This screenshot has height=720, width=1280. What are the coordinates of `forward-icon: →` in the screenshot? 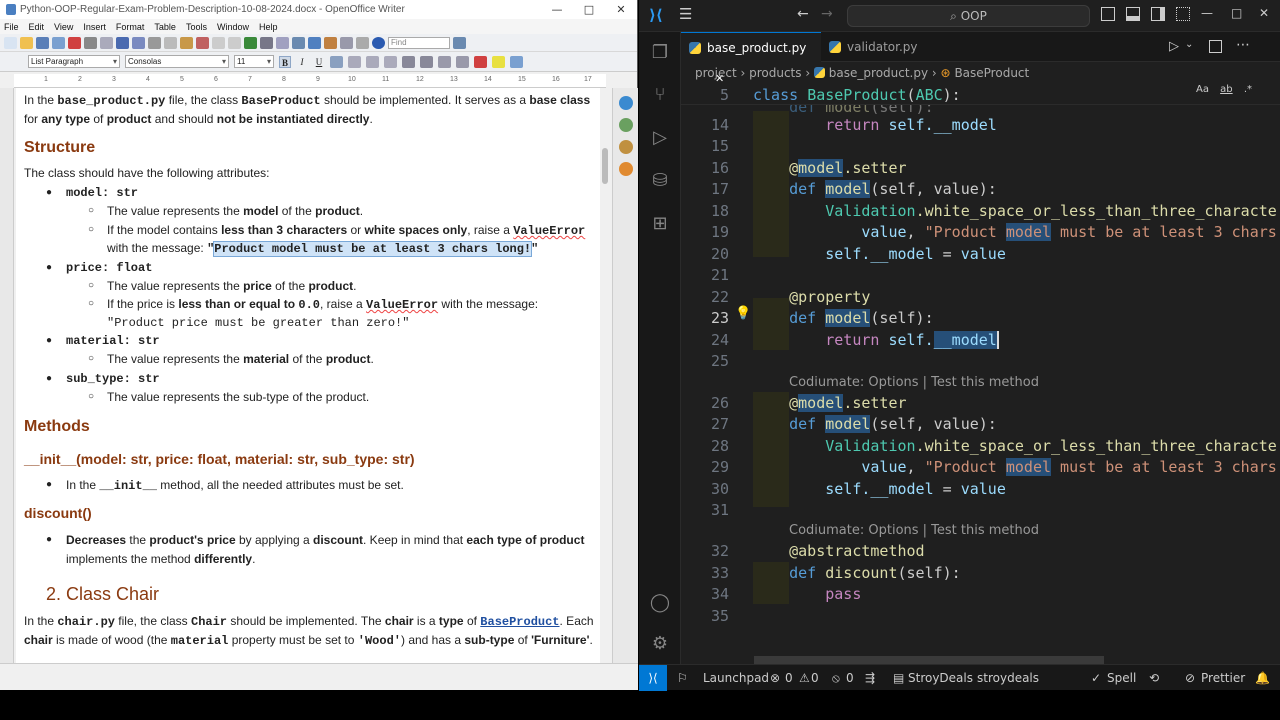 It's located at (827, 14).